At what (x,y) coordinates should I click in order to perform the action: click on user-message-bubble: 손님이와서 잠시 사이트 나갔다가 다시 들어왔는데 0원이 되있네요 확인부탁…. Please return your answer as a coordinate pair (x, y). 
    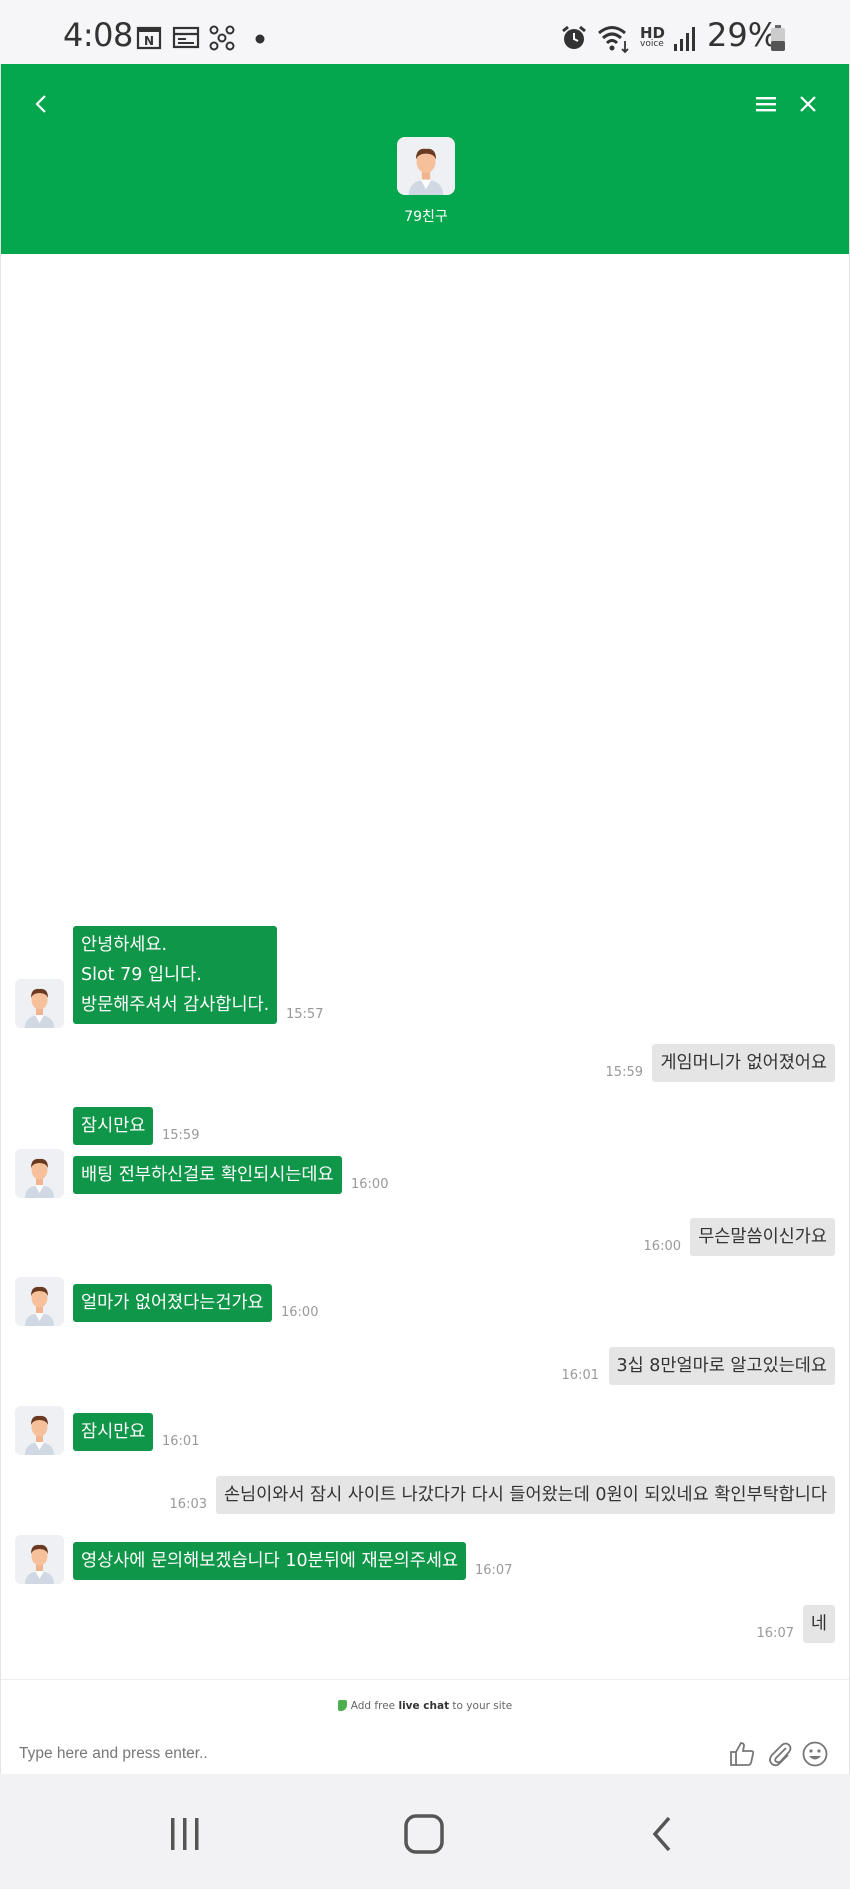
    Looking at the image, I should click on (525, 1495).